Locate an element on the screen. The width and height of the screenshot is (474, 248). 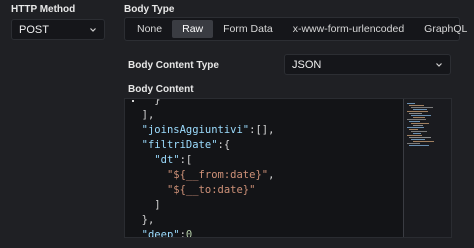
http-method-value: POST is located at coordinates (34, 29).